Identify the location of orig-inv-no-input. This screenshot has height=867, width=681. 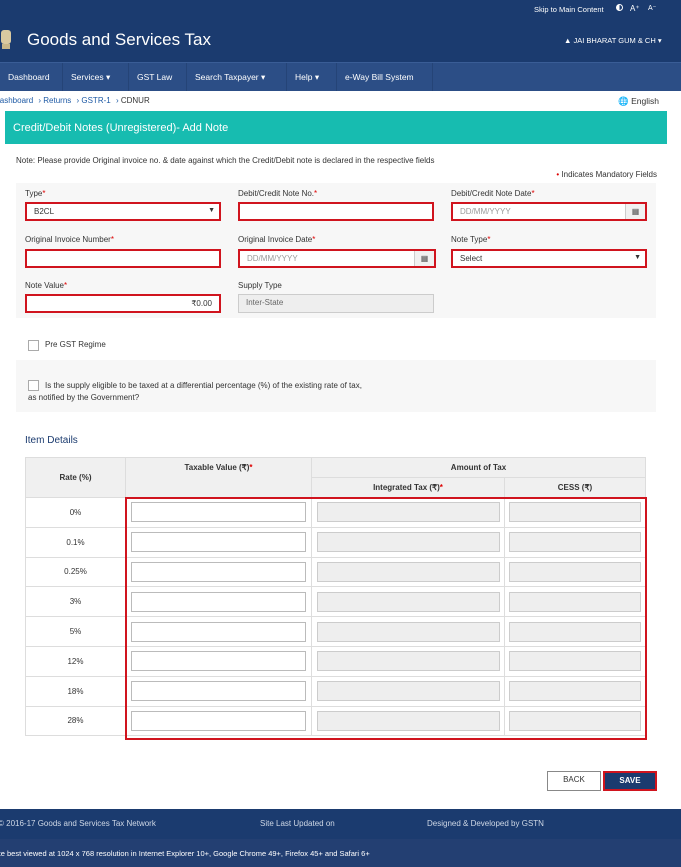
(123, 258).